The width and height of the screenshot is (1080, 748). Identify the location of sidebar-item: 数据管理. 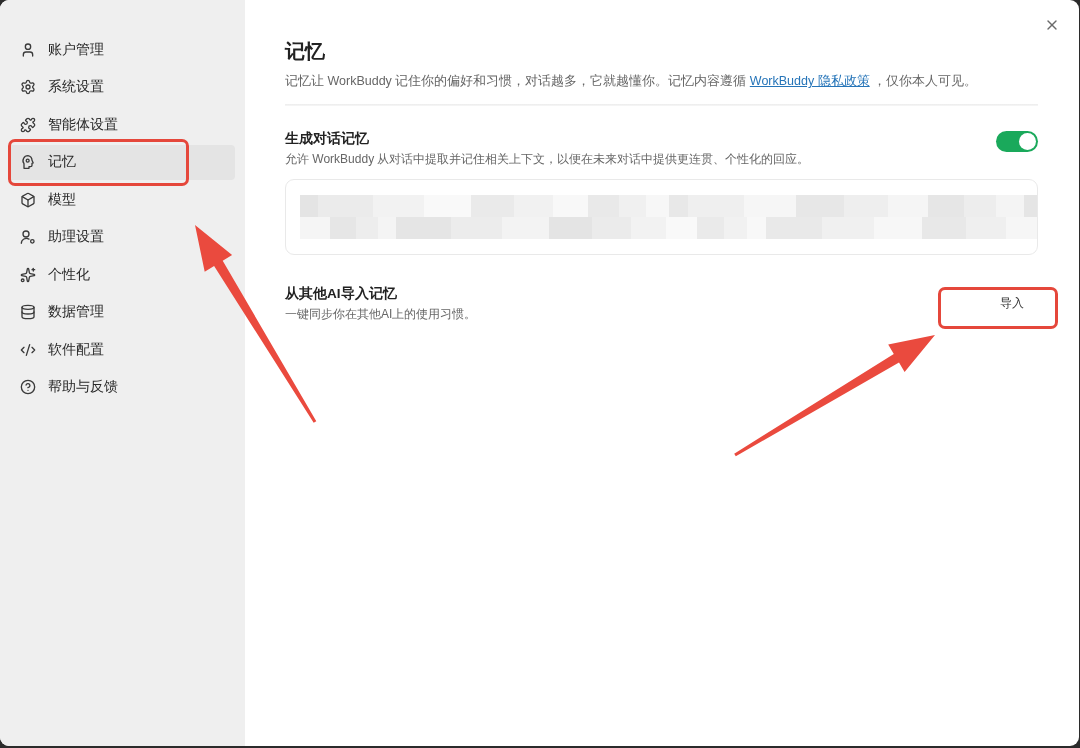
(121, 312).